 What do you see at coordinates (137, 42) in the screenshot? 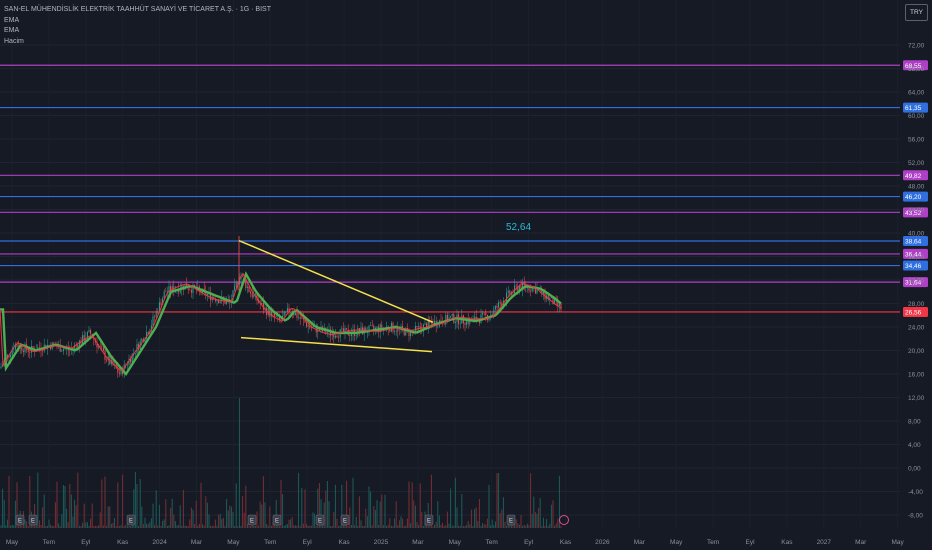
I see `volume-indicator: Hacim` at bounding box center [137, 42].